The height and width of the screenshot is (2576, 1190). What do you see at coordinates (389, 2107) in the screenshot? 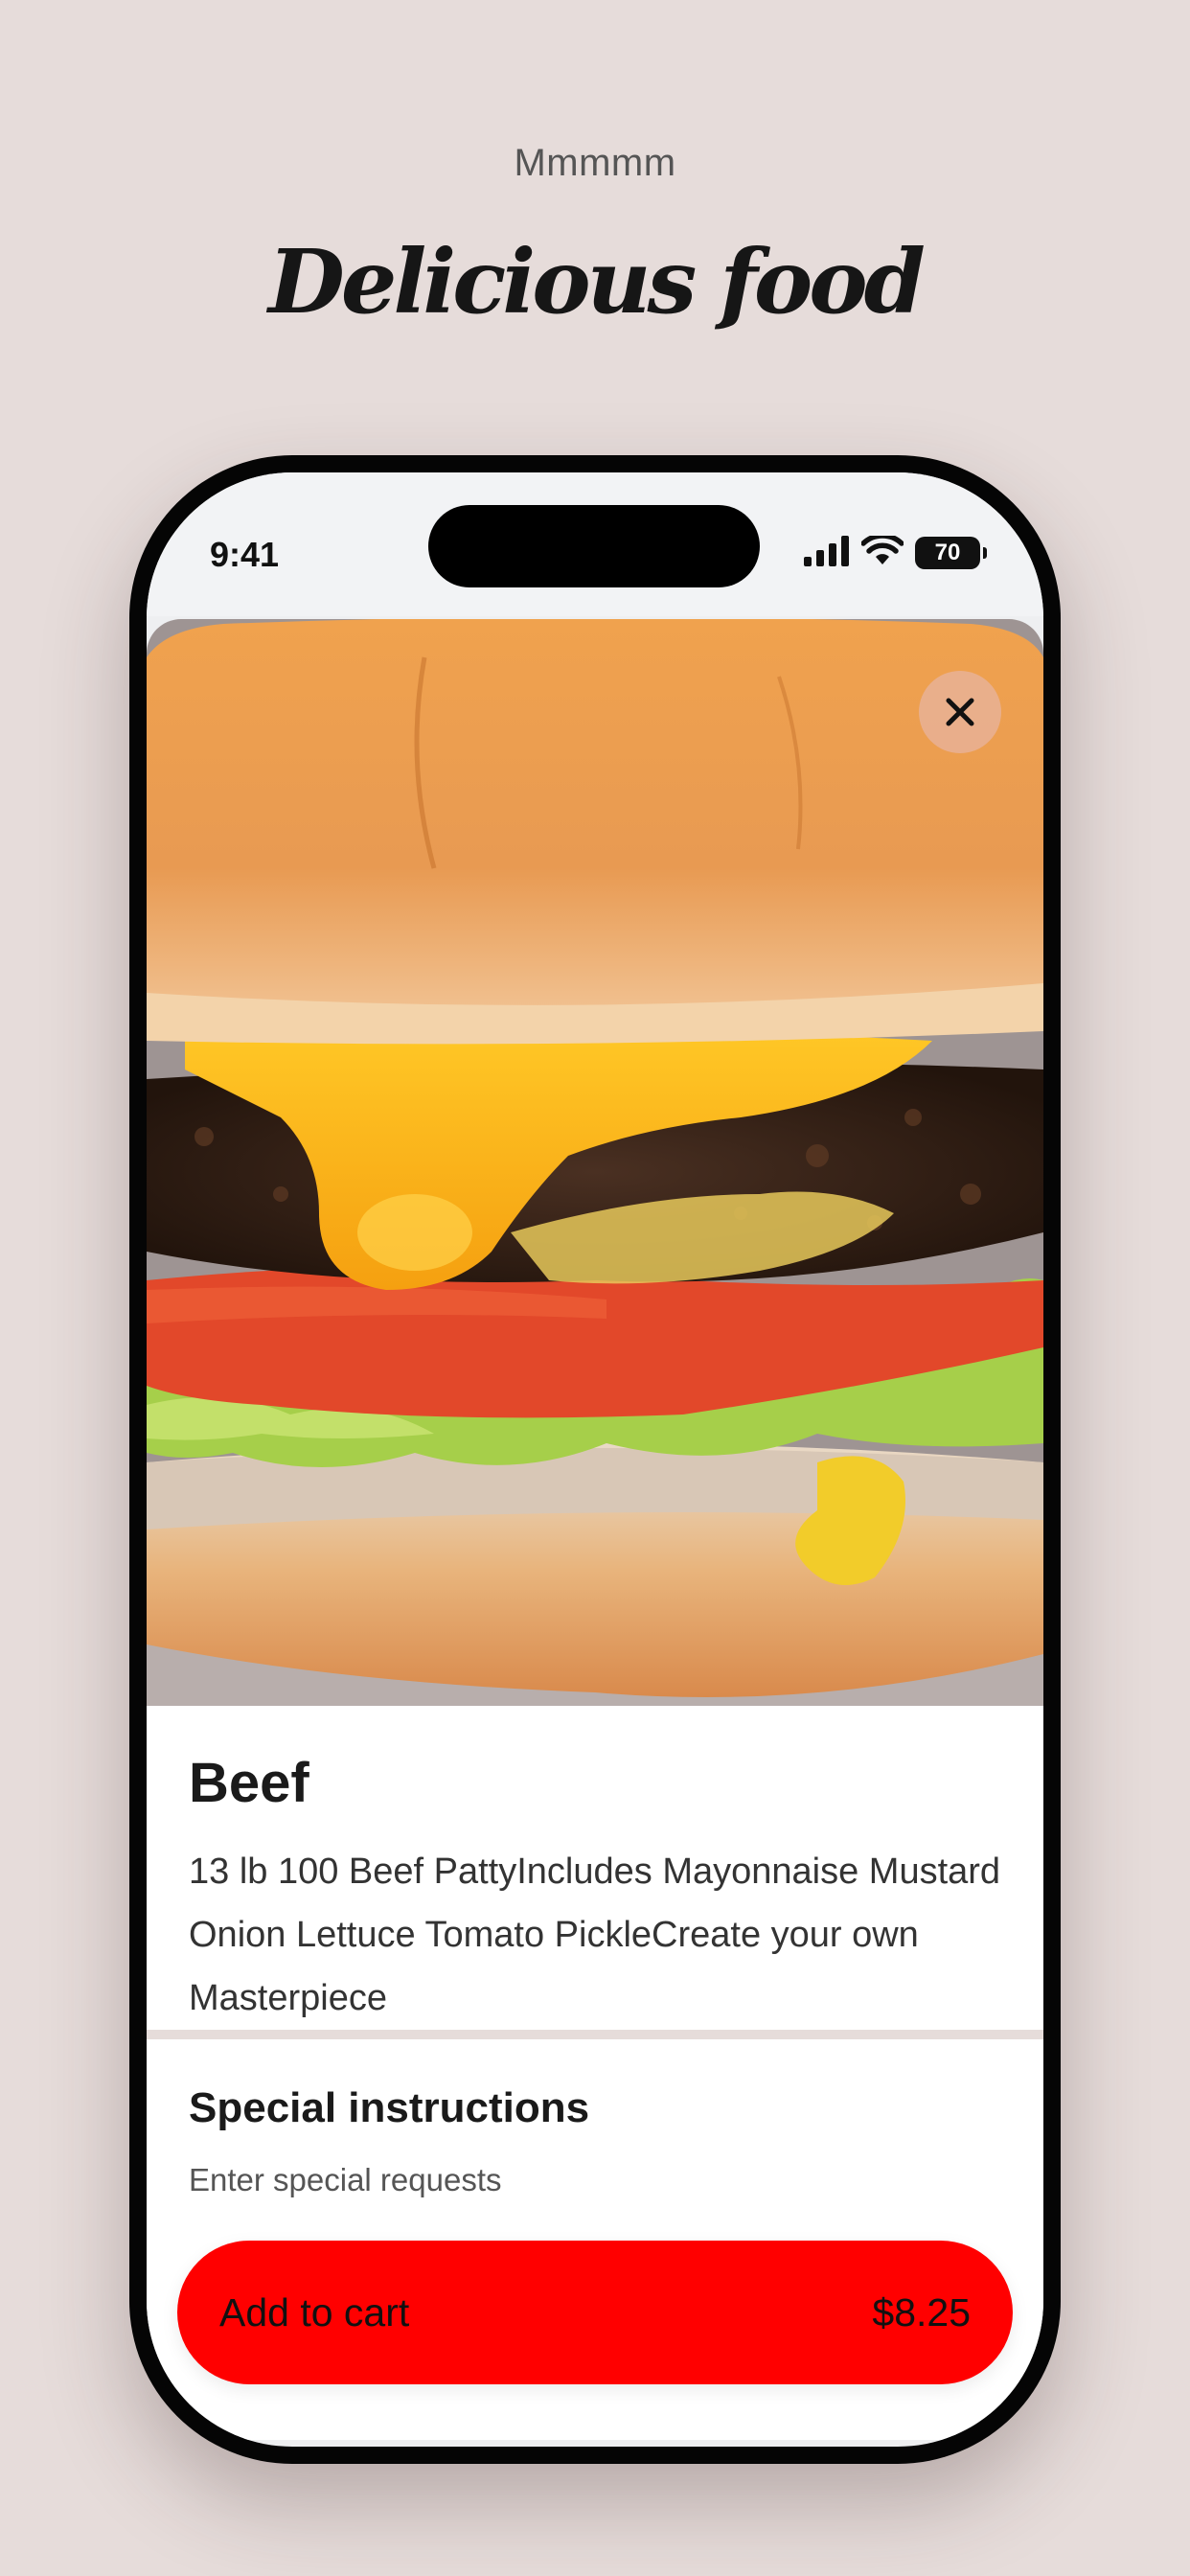
I see `special-instructions-title: Special instructions` at bounding box center [389, 2107].